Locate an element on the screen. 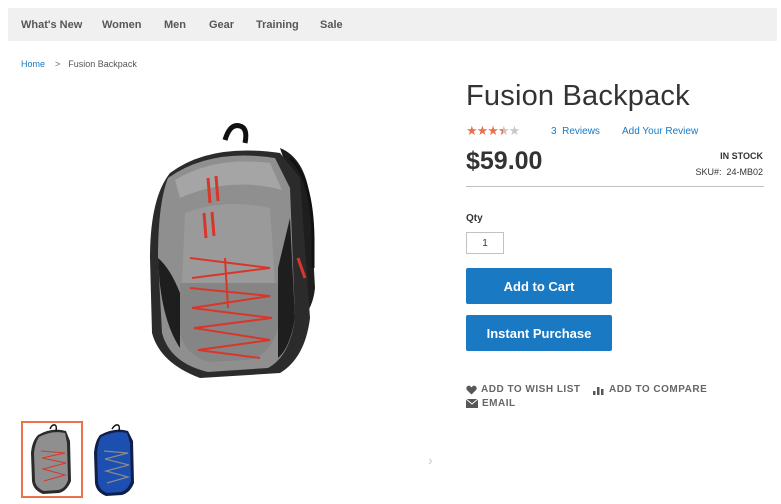  bar-chart-icon is located at coordinates (598, 390).